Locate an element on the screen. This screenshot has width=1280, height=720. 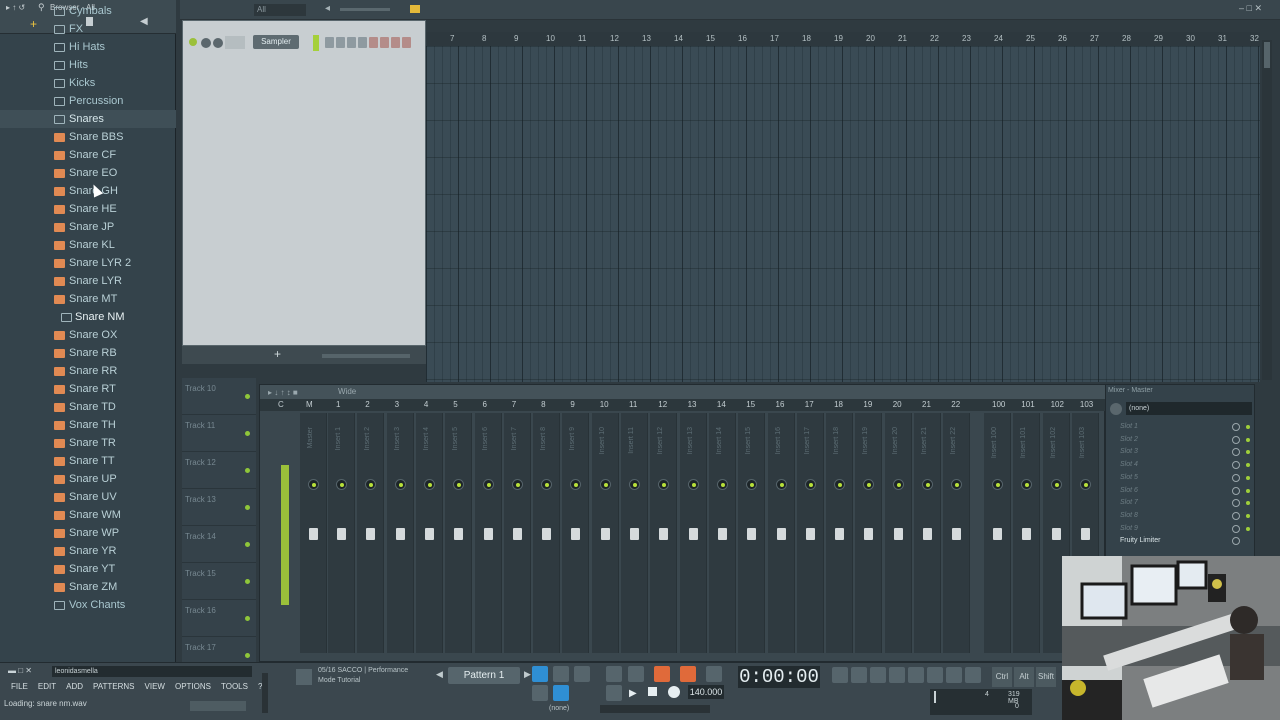
mixer-insert-strip: Insert 1 is located at coordinates (341, 533).